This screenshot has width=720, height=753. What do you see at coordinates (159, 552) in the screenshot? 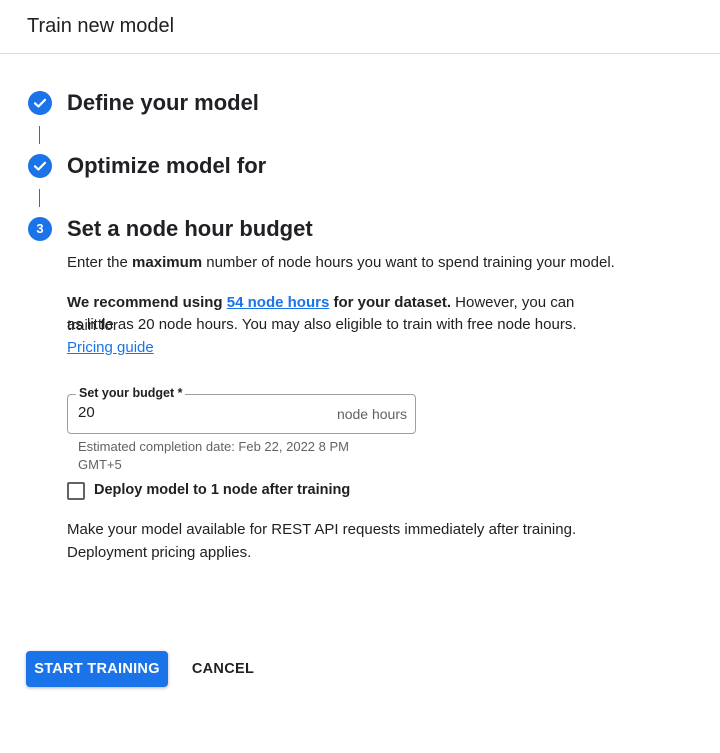
I see `deploy-pricing-note: Deployment pricing applies.` at bounding box center [159, 552].